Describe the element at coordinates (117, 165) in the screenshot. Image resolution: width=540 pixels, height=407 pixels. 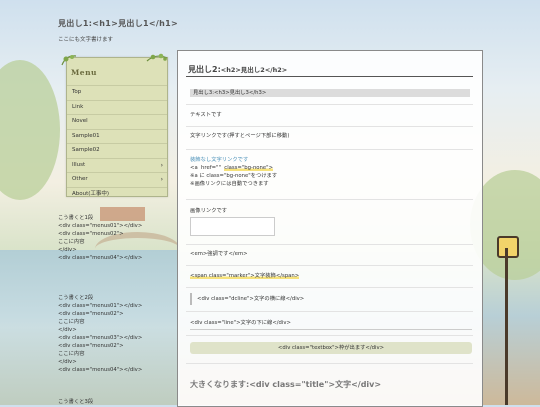
I see `menu-item-illust: Illust ›` at that location.